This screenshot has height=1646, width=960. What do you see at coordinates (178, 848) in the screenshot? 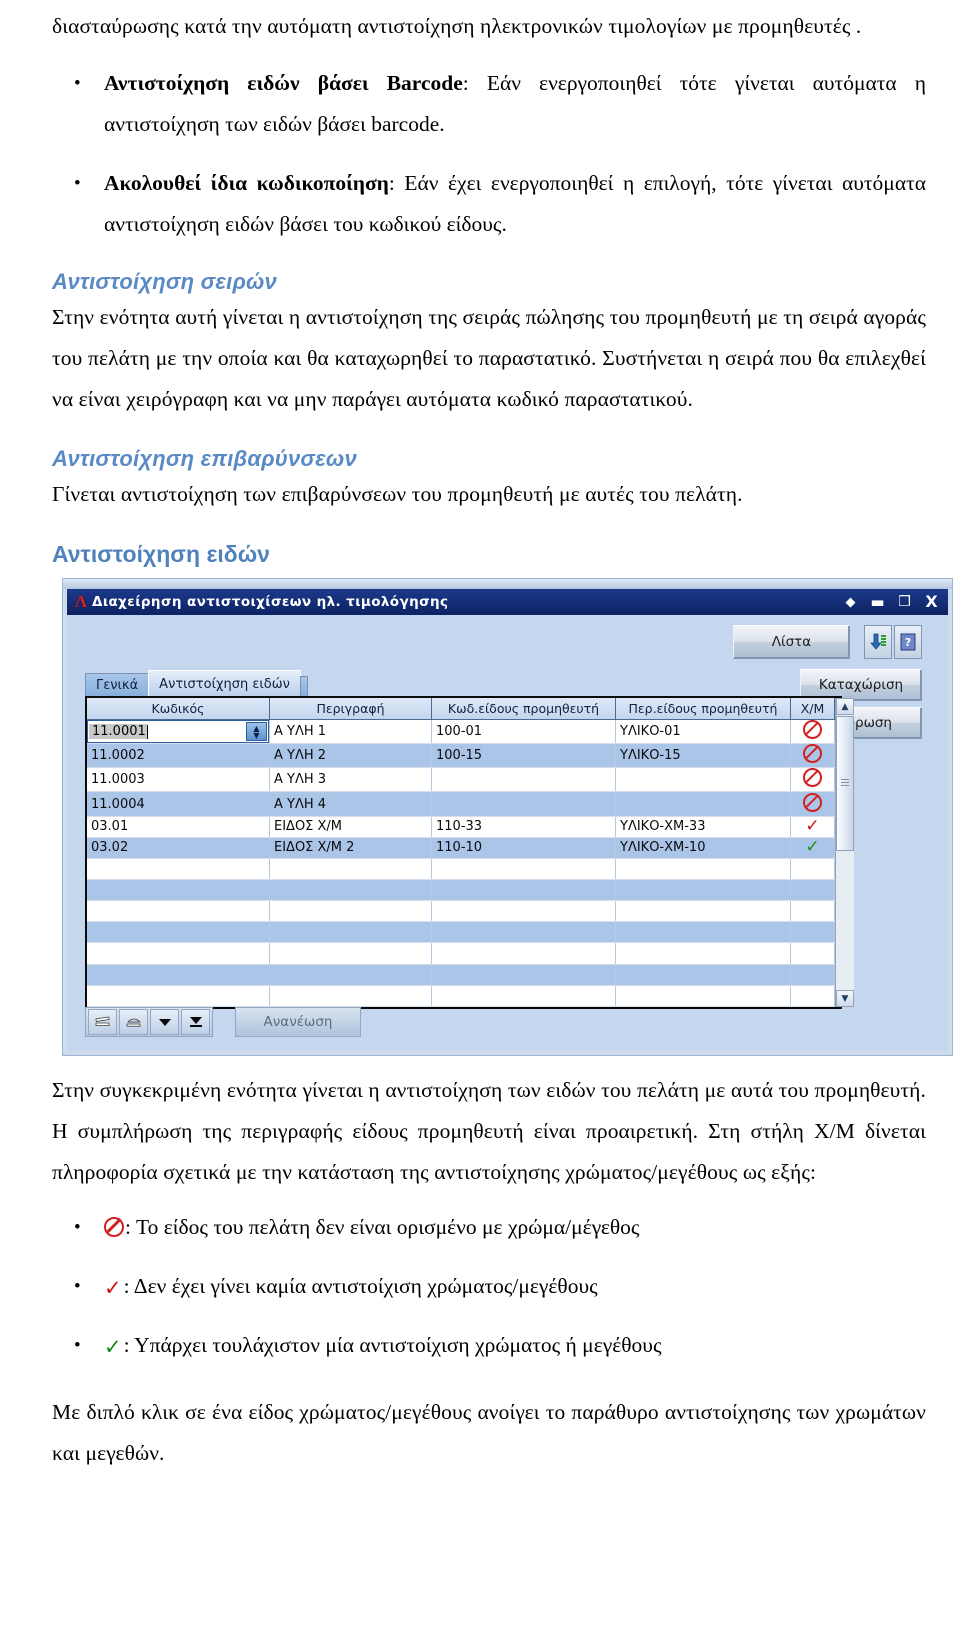
I see `cell-code: 03.02` at bounding box center [178, 848].